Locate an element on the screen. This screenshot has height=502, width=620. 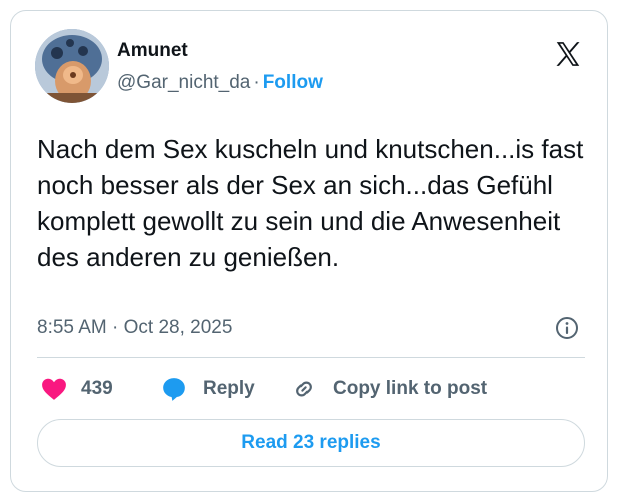
reply-label: Reply is located at coordinates (229, 388).